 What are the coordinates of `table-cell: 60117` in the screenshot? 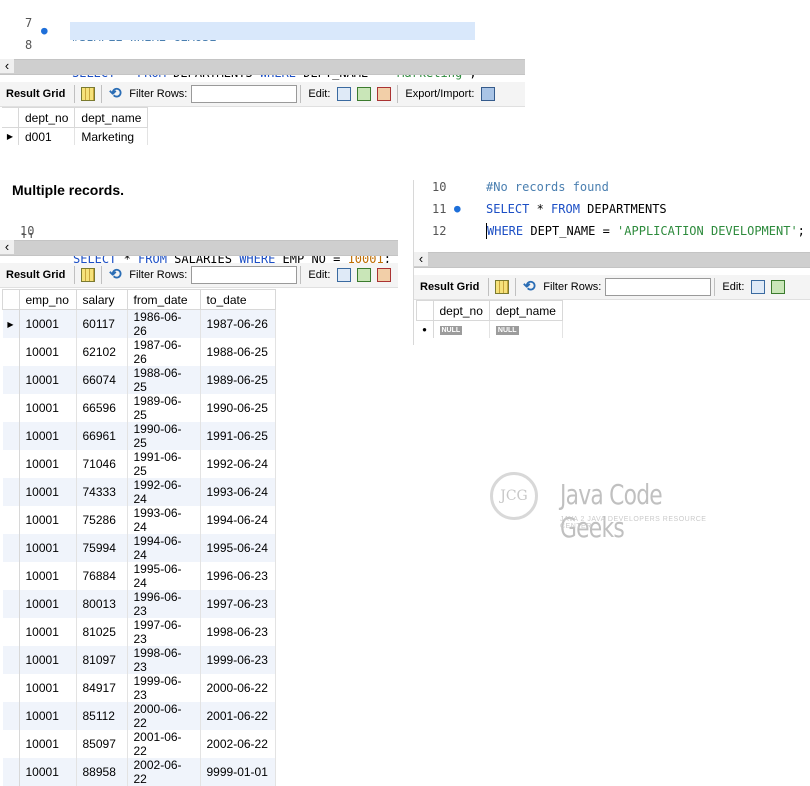 It's located at (102, 323).